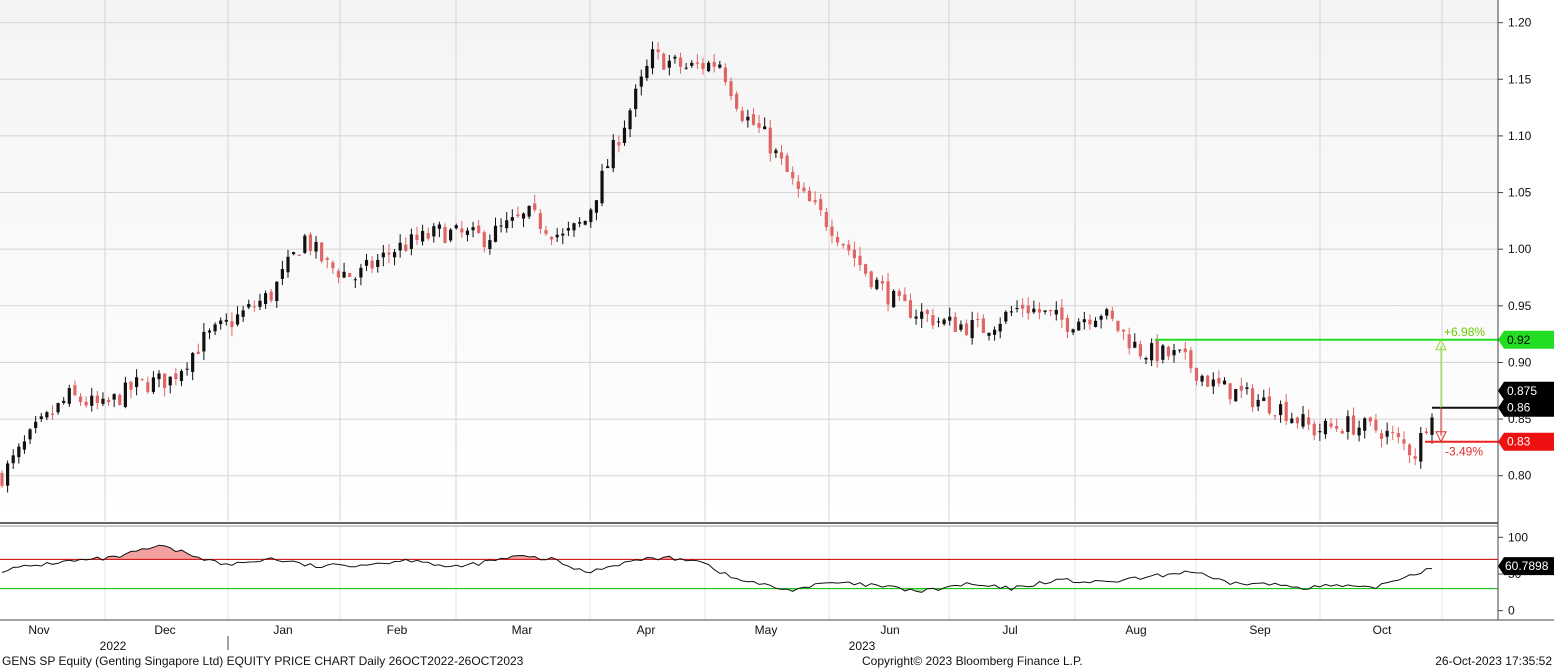  Describe the element at coordinates (38, 630) in the screenshot. I see `x-tick-label-nov: Nov` at that location.